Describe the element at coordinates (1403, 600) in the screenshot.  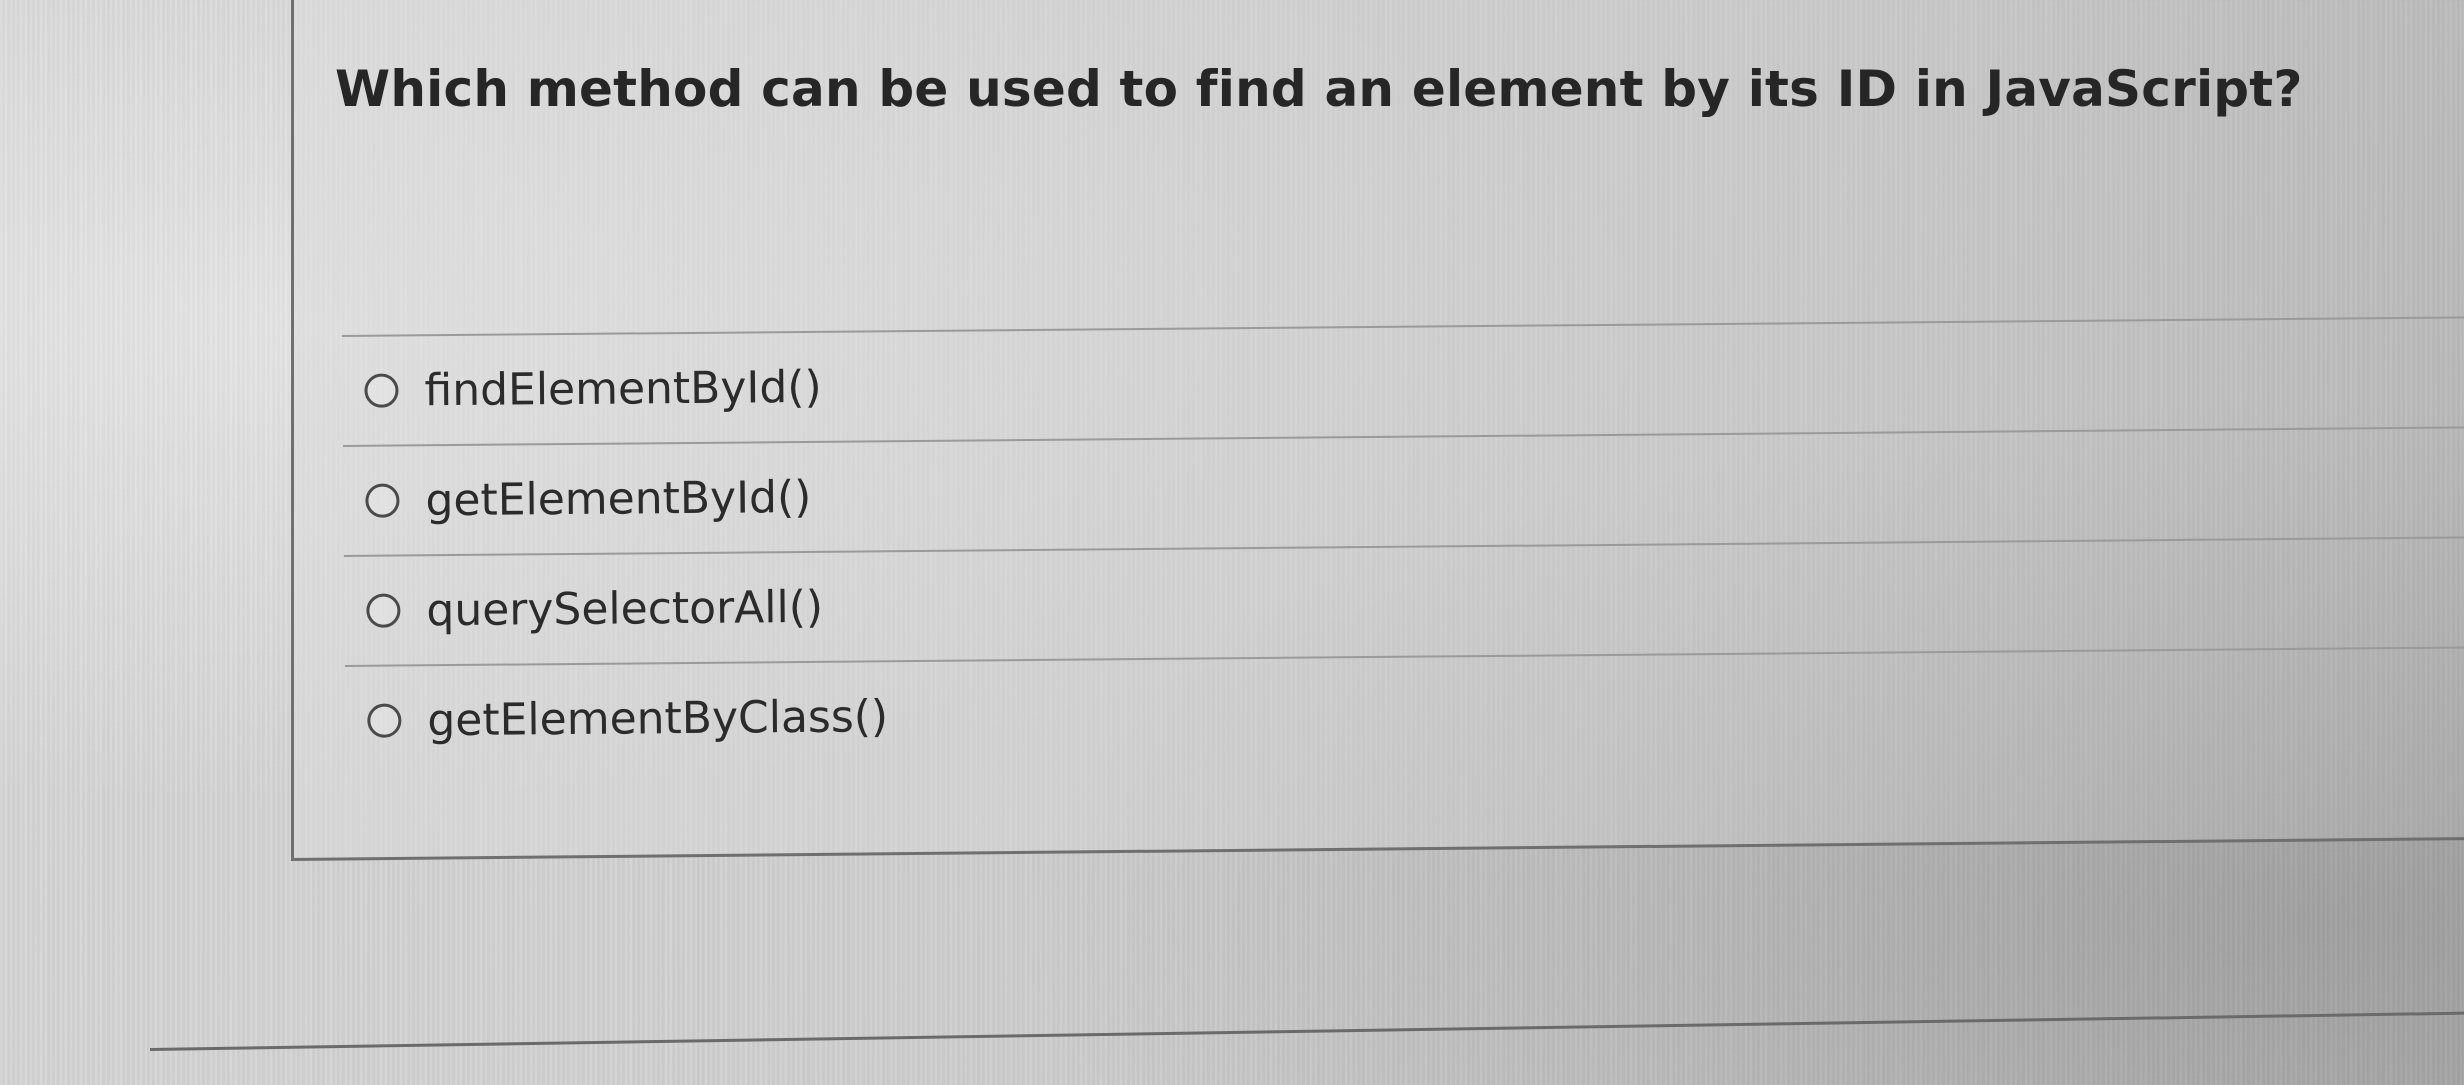
I see `answer-option-3: querySelectorAll()` at that location.